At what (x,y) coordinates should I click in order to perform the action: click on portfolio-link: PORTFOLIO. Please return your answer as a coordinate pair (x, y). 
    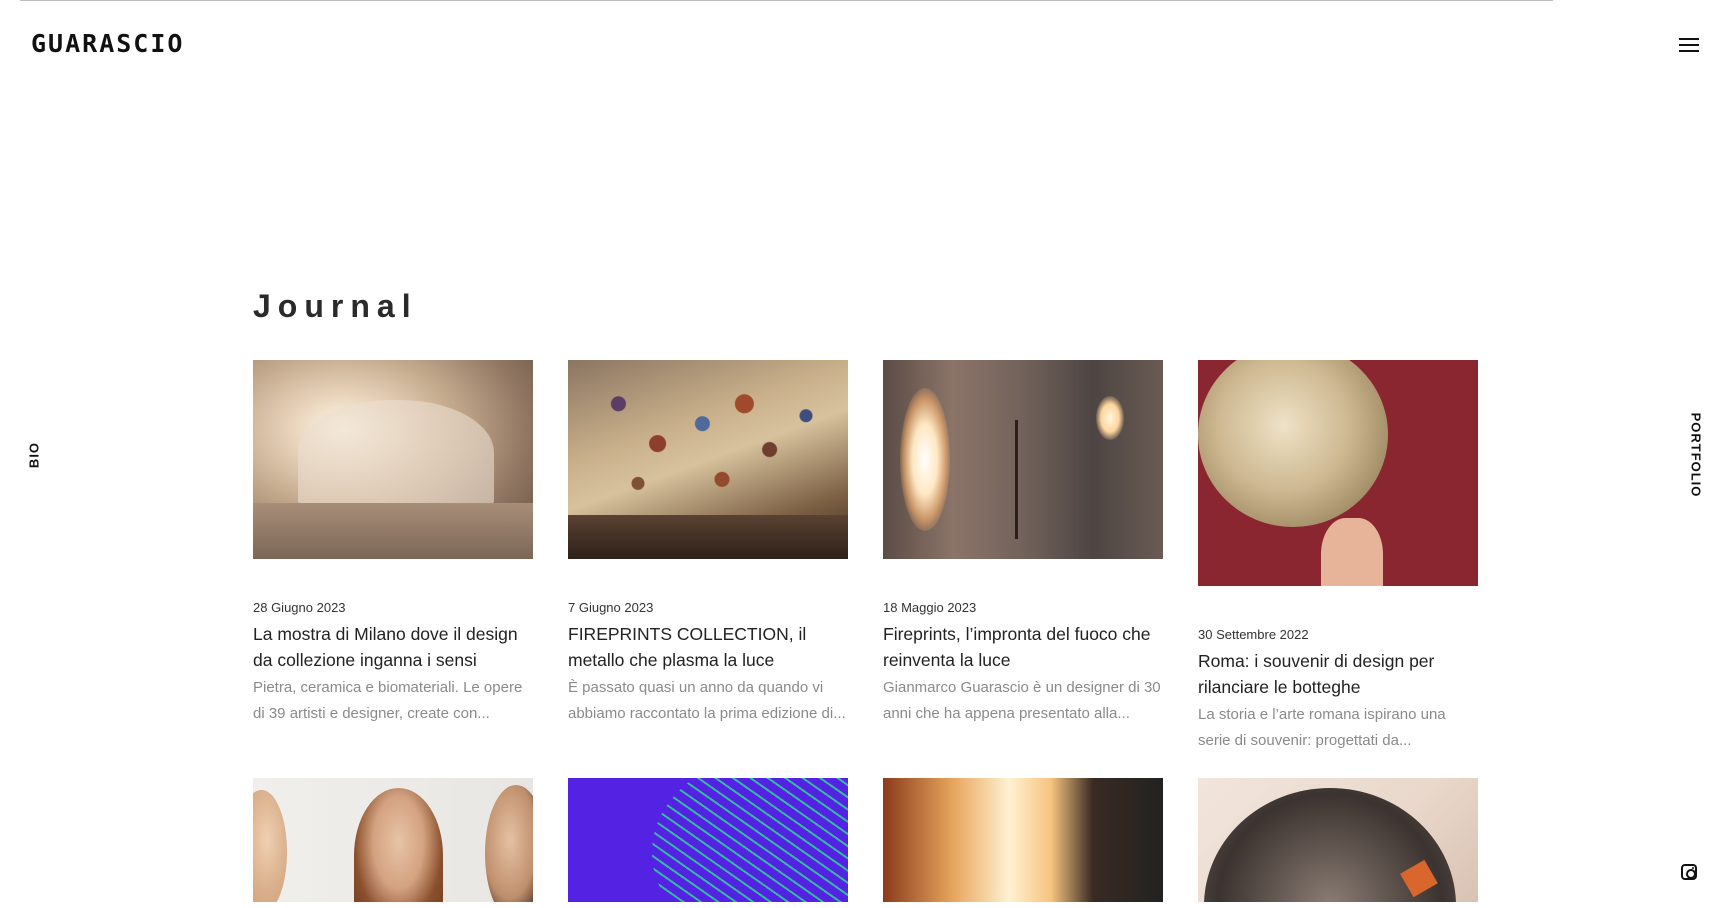
    Looking at the image, I should click on (1696, 455).